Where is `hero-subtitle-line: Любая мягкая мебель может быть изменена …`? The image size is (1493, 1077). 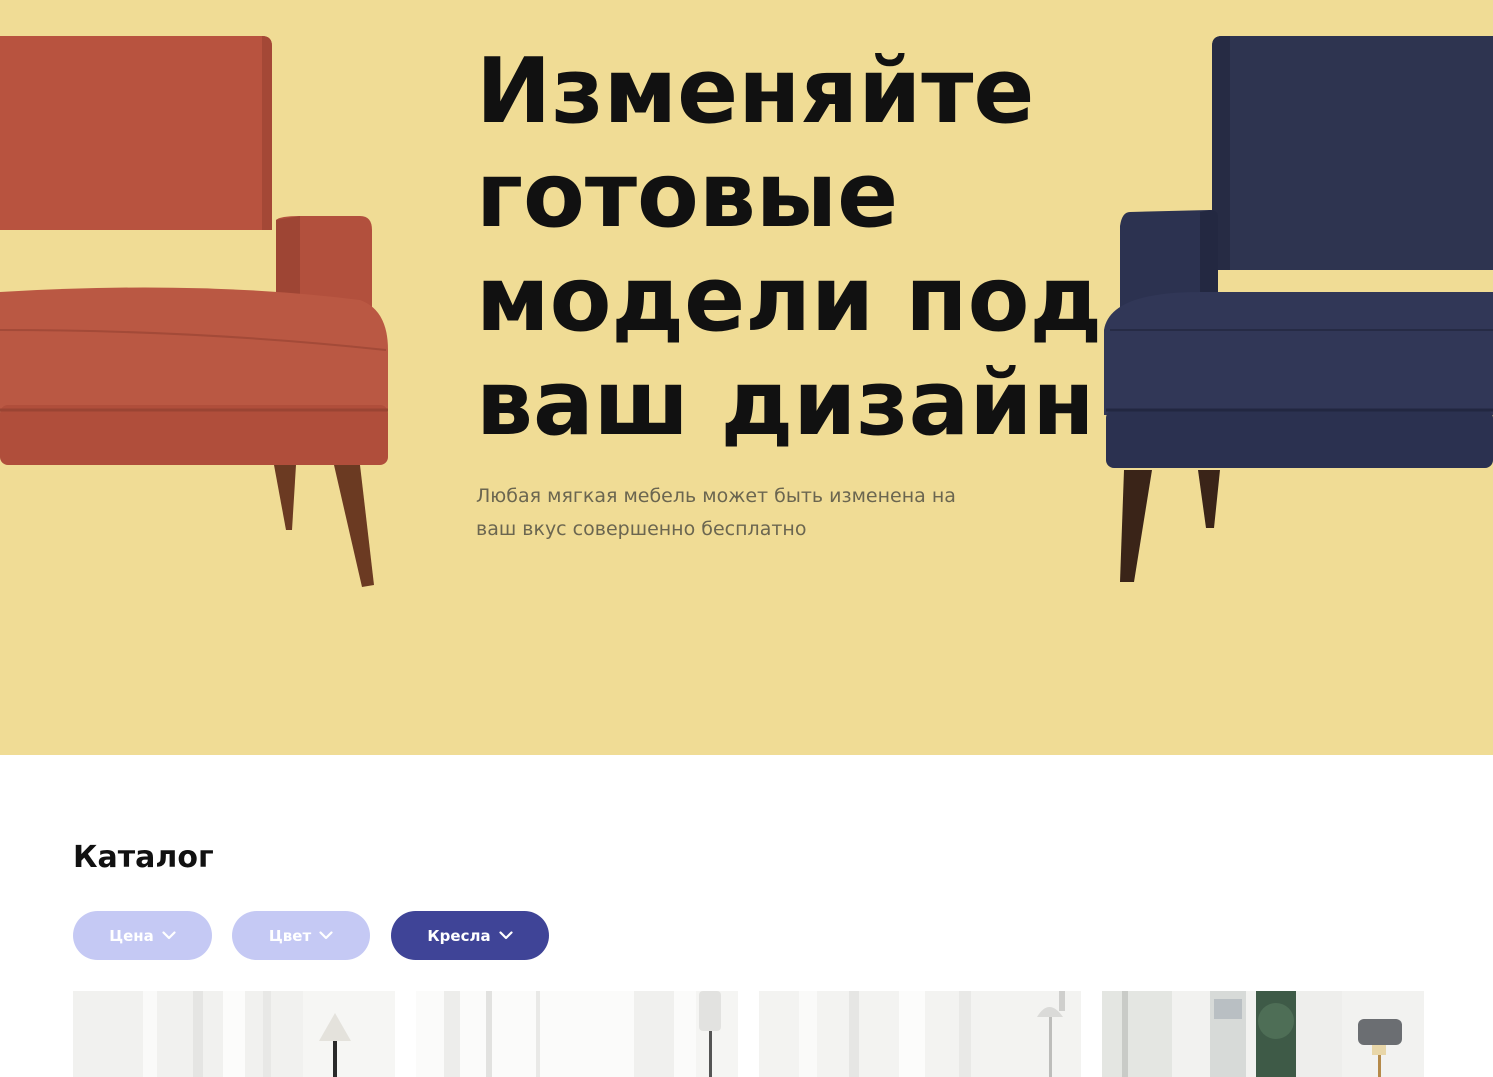
hero-subtitle-line: Любая мягкая мебель может быть изменена … is located at coordinates (716, 496).